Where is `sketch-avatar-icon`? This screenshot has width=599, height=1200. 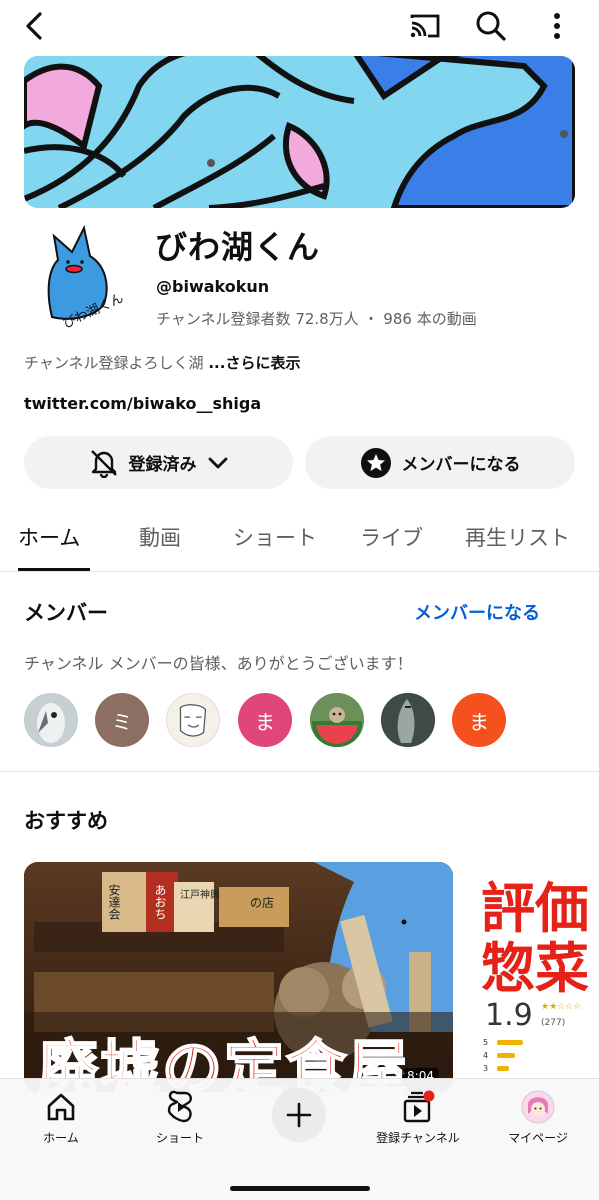
sketch-avatar-icon is located at coordinates (193, 720).